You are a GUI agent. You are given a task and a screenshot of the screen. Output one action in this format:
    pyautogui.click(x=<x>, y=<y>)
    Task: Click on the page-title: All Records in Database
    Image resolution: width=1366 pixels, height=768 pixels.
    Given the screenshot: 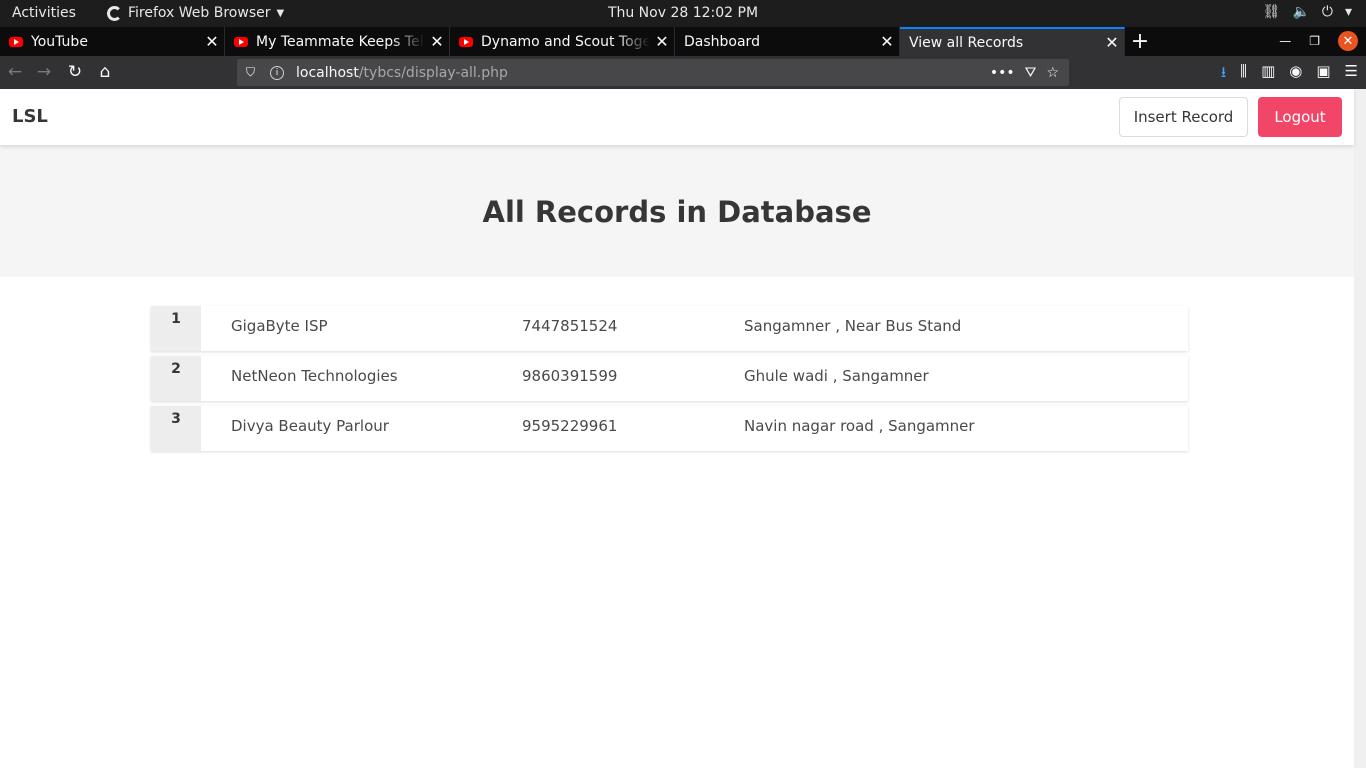 What is the action you would take?
    pyautogui.click(x=677, y=212)
    